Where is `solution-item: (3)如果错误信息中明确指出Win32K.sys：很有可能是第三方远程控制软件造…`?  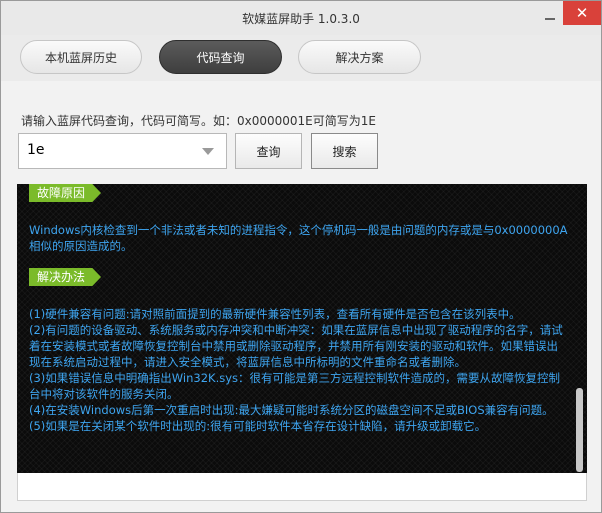
solution-item: (3)如果错误信息中明确指出Win32K.sys：很有可能是第三方远程控制软件造… is located at coordinates (295, 386).